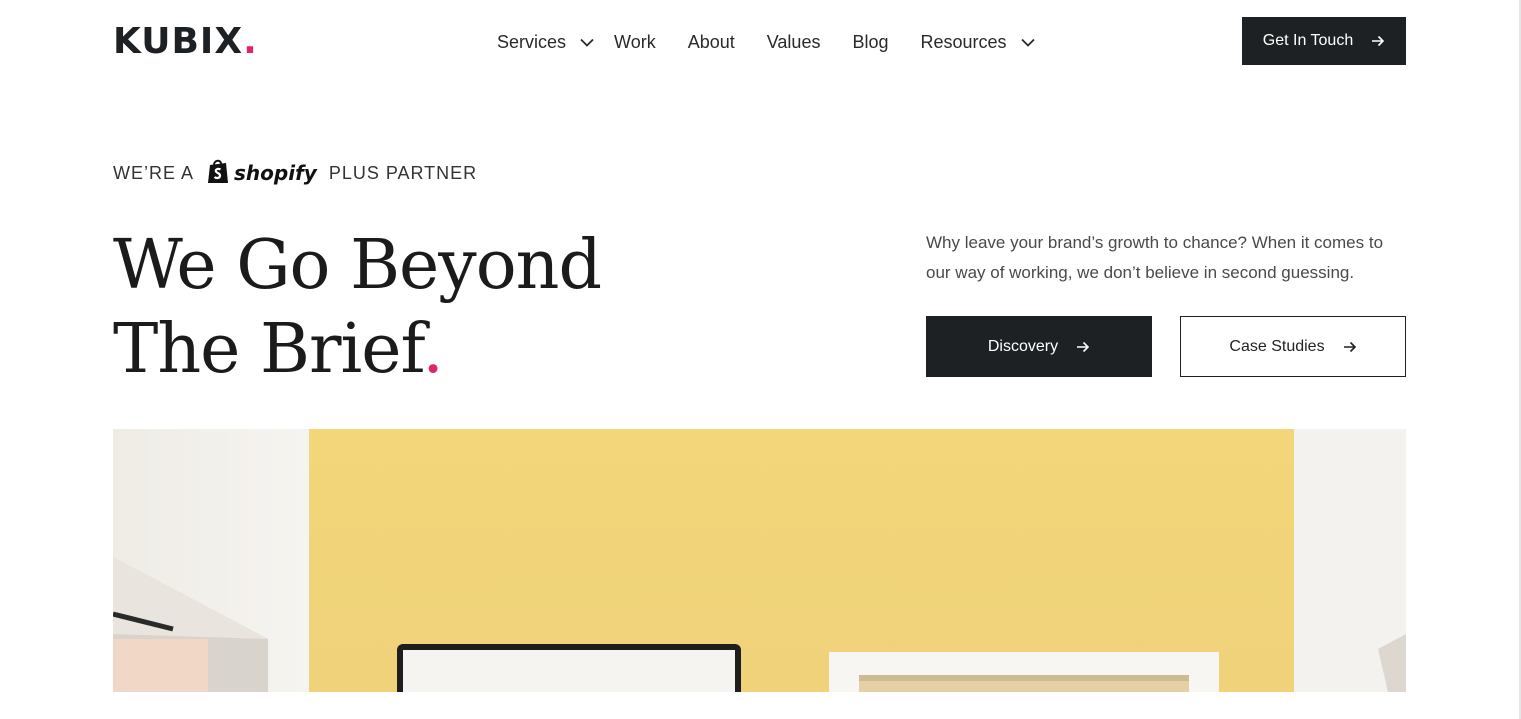 This screenshot has width=1521, height=719. What do you see at coordinates (275, 173) in the screenshot?
I see `shopify-wordmark: shopify` at bounding box center [275, 173].